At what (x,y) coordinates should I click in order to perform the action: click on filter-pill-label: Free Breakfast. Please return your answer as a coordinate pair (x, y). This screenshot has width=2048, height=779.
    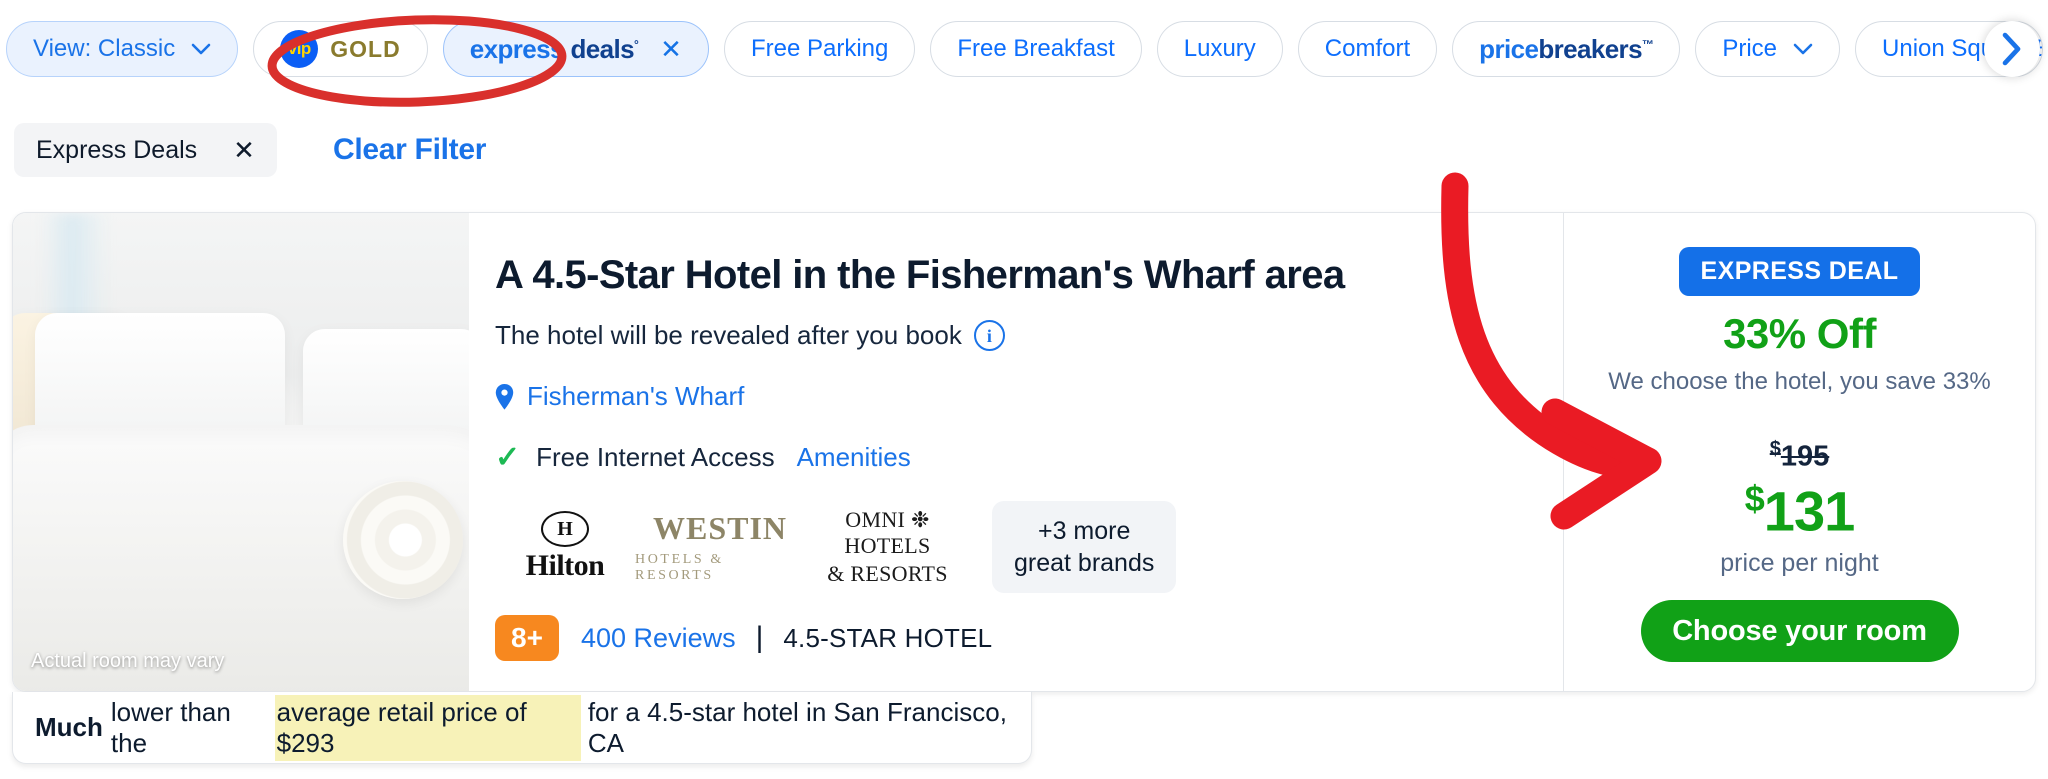
    Looking at the image, I should click on (1036, 48).